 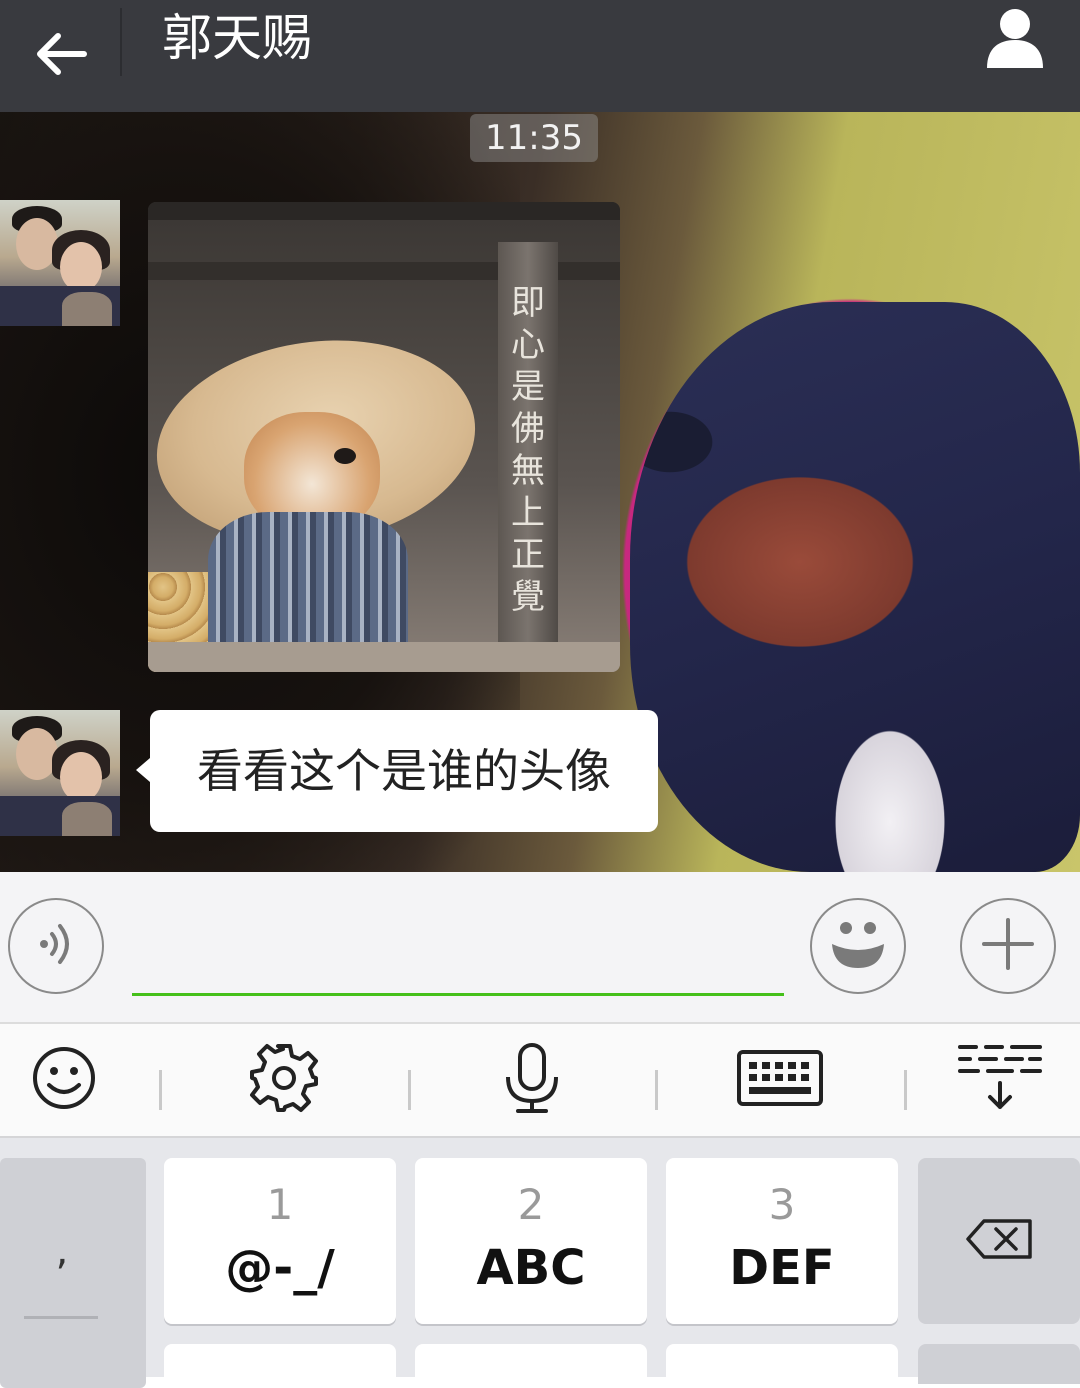 I want to click on key-letters: ABC, so click(x=531, y=1268).